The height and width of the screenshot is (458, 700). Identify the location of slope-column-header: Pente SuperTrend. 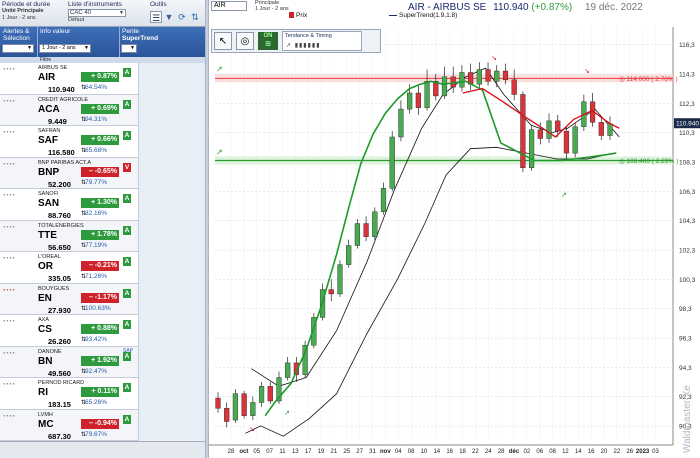
(140, 35).